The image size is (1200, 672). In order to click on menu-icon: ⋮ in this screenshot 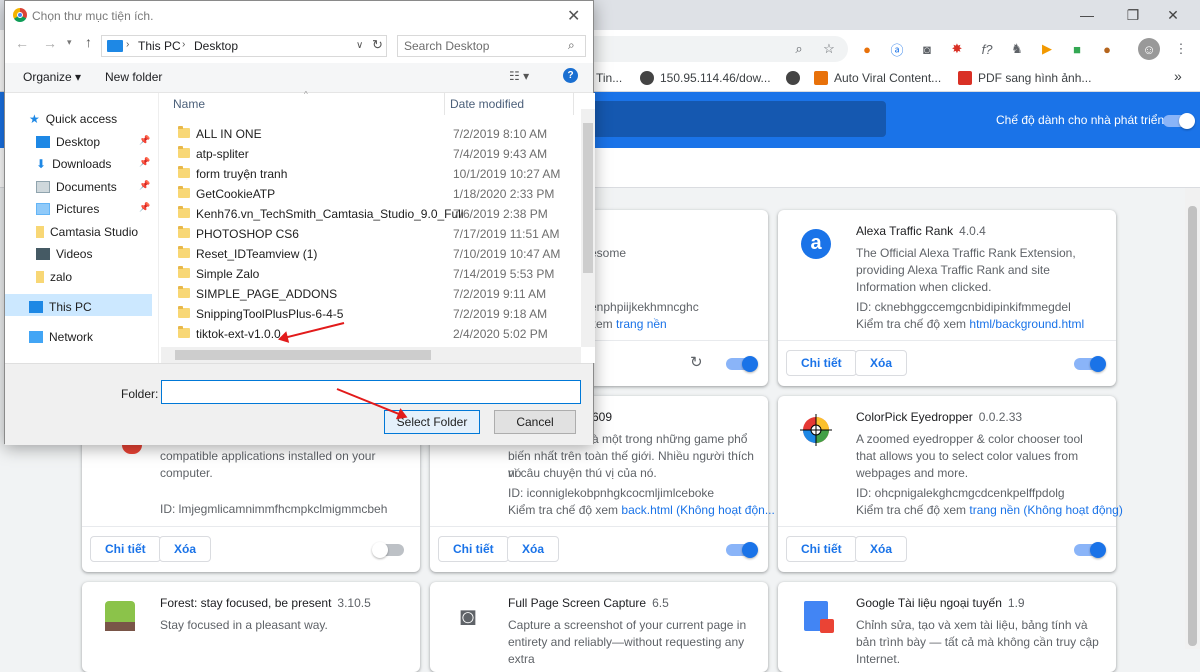, I will do `click(1181, 49)`.